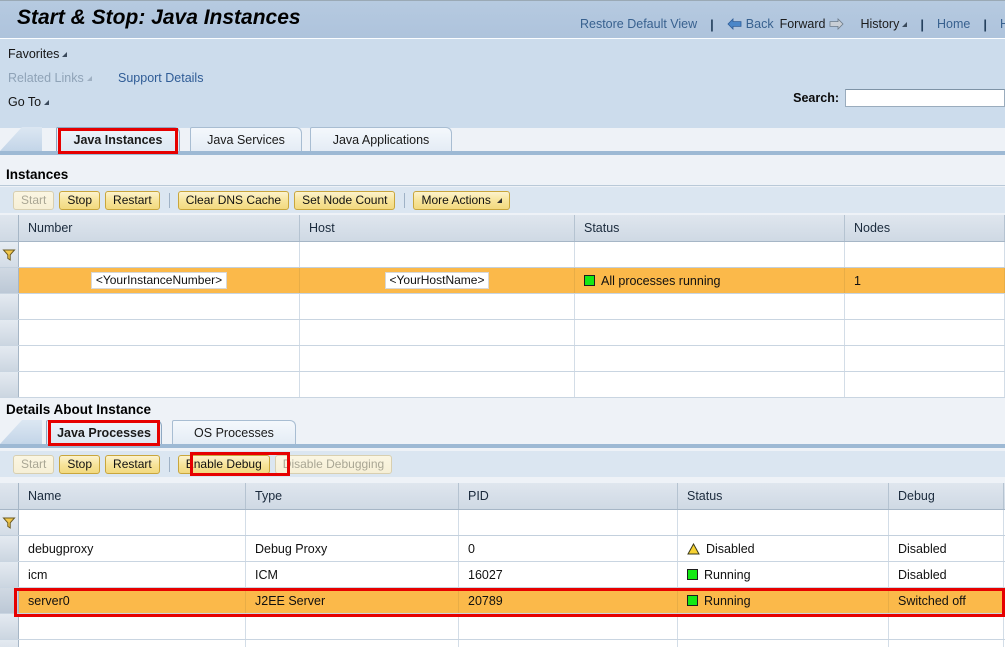 The image size is (1005, 647). Describe the element at coordinates (132, 522) in the screenshot. I see `filter-input-name` at that location.